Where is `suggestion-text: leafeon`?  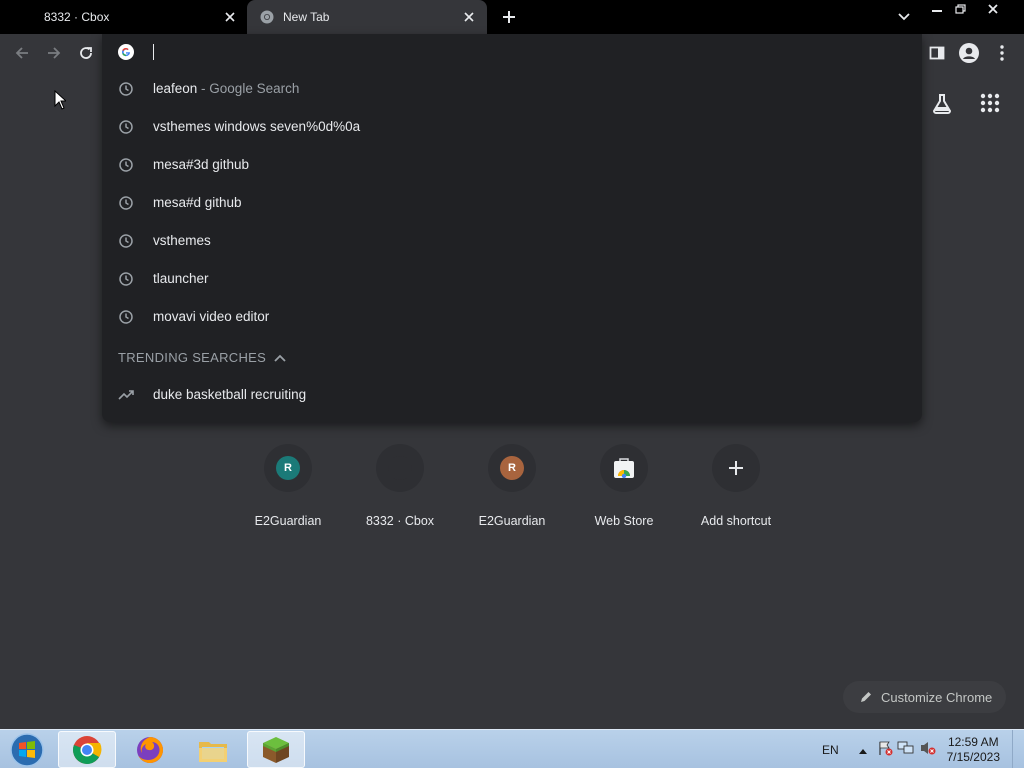 suggestion-text: leafeon is located at coordinates (175, 88).